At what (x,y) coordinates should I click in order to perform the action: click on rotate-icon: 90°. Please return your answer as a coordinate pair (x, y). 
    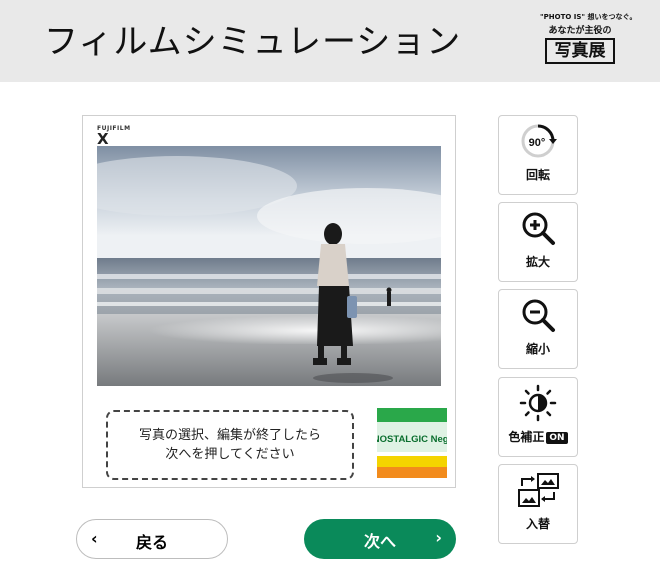
    Looking at the image, I should click on (538, 141).